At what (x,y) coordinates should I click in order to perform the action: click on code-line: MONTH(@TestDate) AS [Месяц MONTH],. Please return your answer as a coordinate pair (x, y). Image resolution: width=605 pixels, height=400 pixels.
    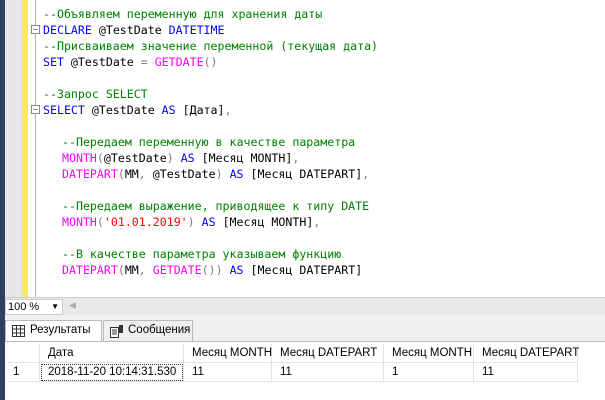
    Looking at the image, I should click on (210, 158).